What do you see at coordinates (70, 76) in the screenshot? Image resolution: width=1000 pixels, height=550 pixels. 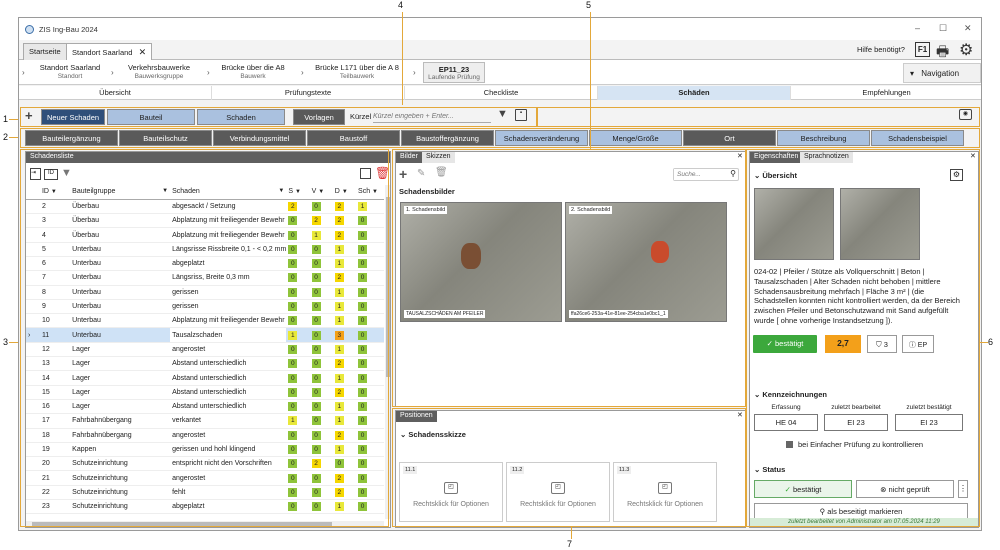 I see `breadcrumb-sub: Standort` at bounding box center [70, 76].